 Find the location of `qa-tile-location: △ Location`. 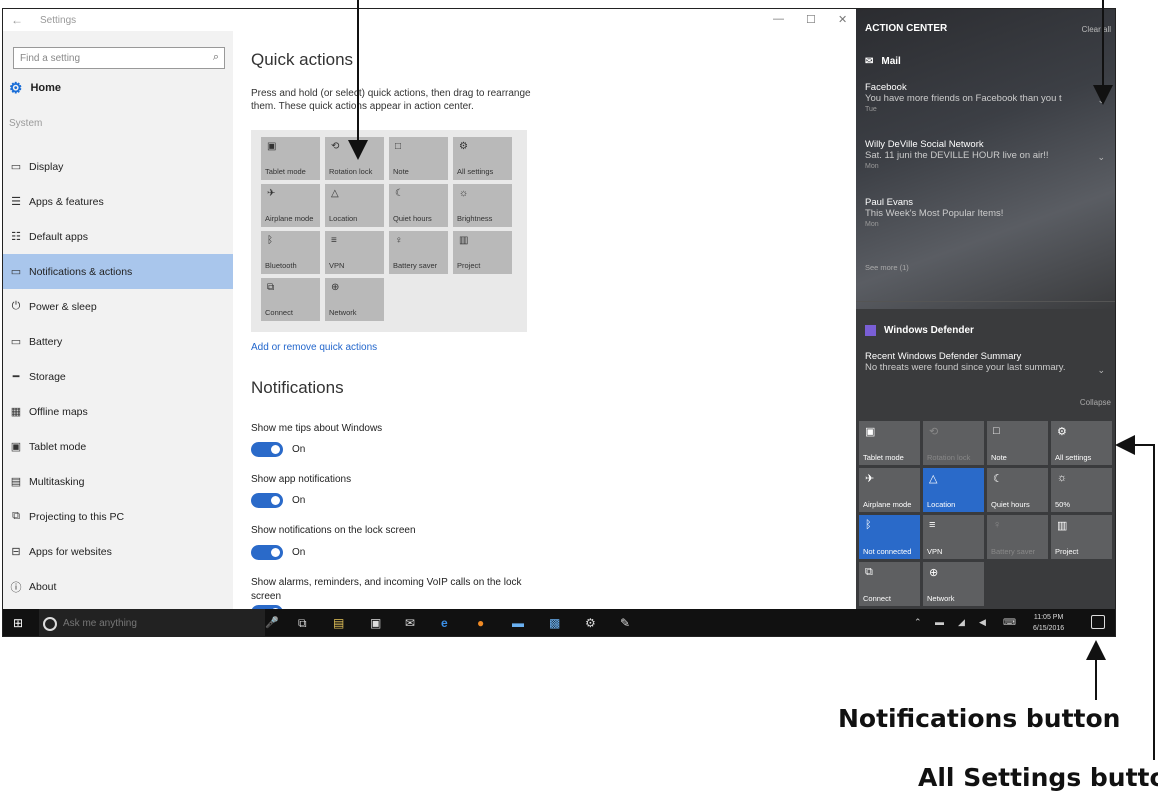

qa-tile-location: △ Location is located at coordinates (354, 205).